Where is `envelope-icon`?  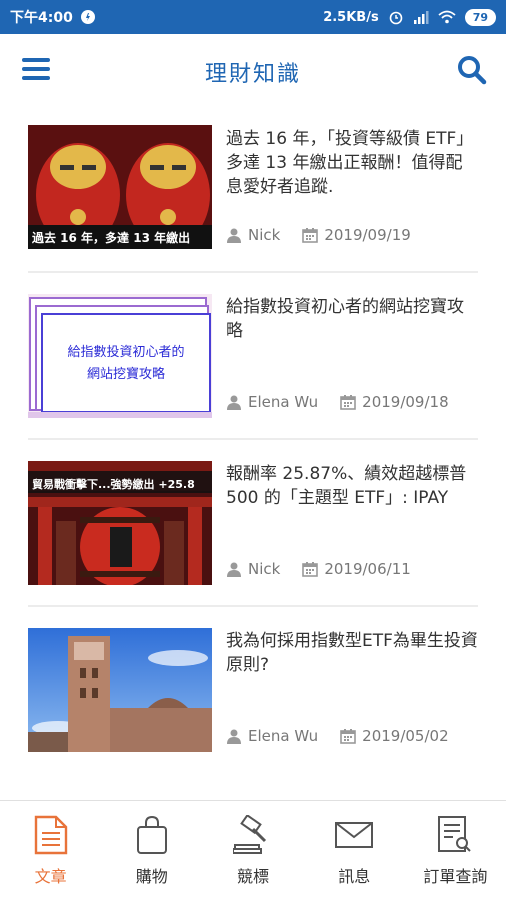 envelope-icon is located at coordinates (354, 835).